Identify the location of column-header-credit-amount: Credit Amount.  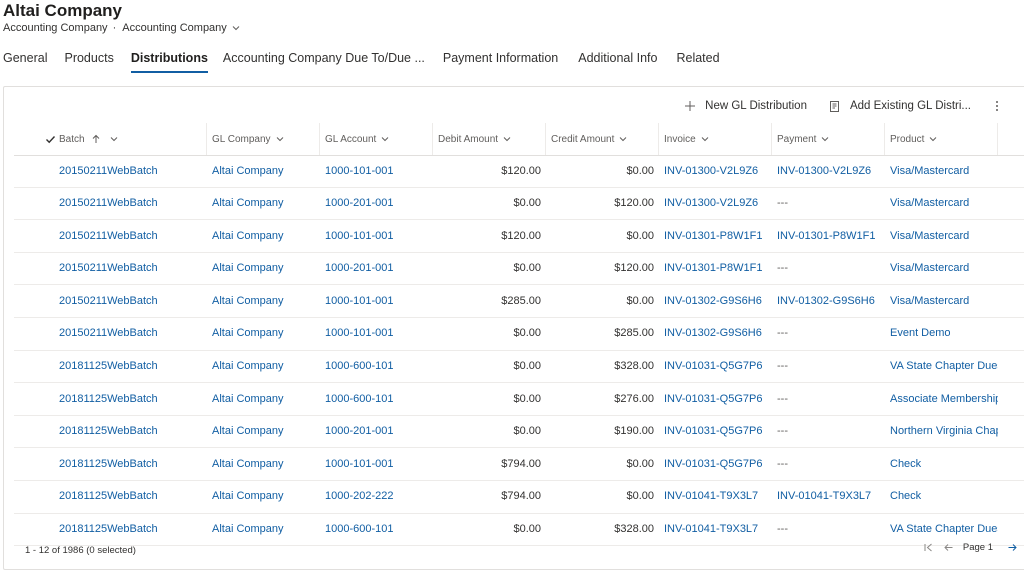
(602, 139).